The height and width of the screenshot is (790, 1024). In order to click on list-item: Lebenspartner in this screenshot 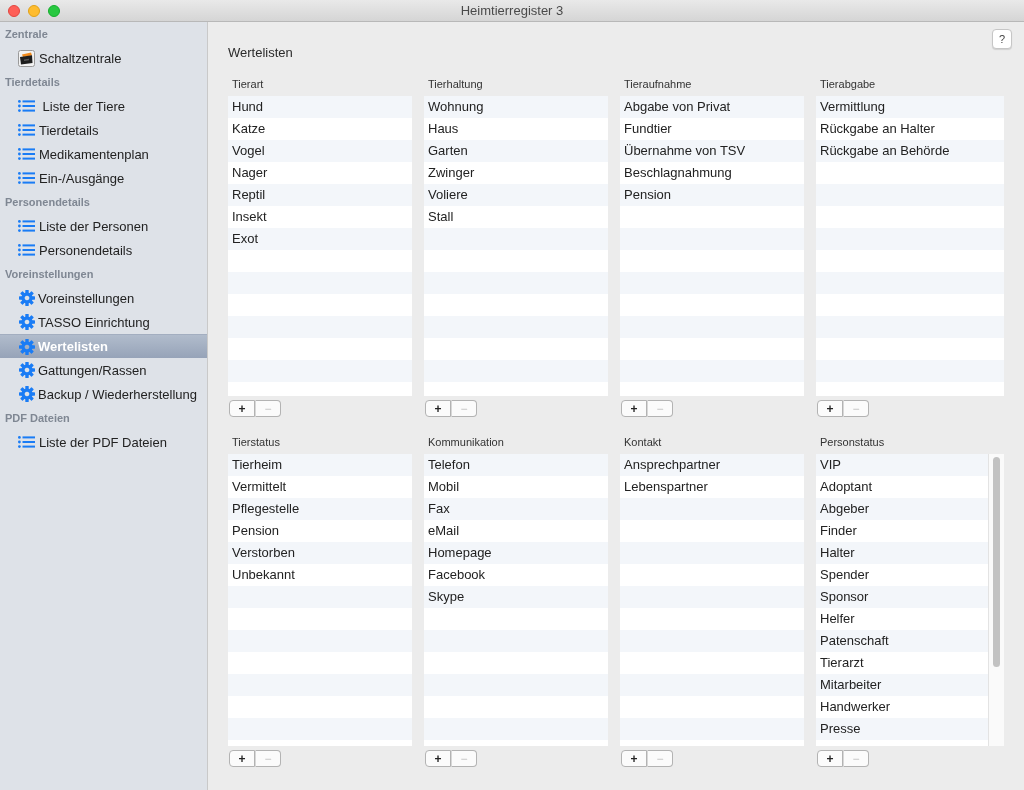, I will do `click(712, 487)`.